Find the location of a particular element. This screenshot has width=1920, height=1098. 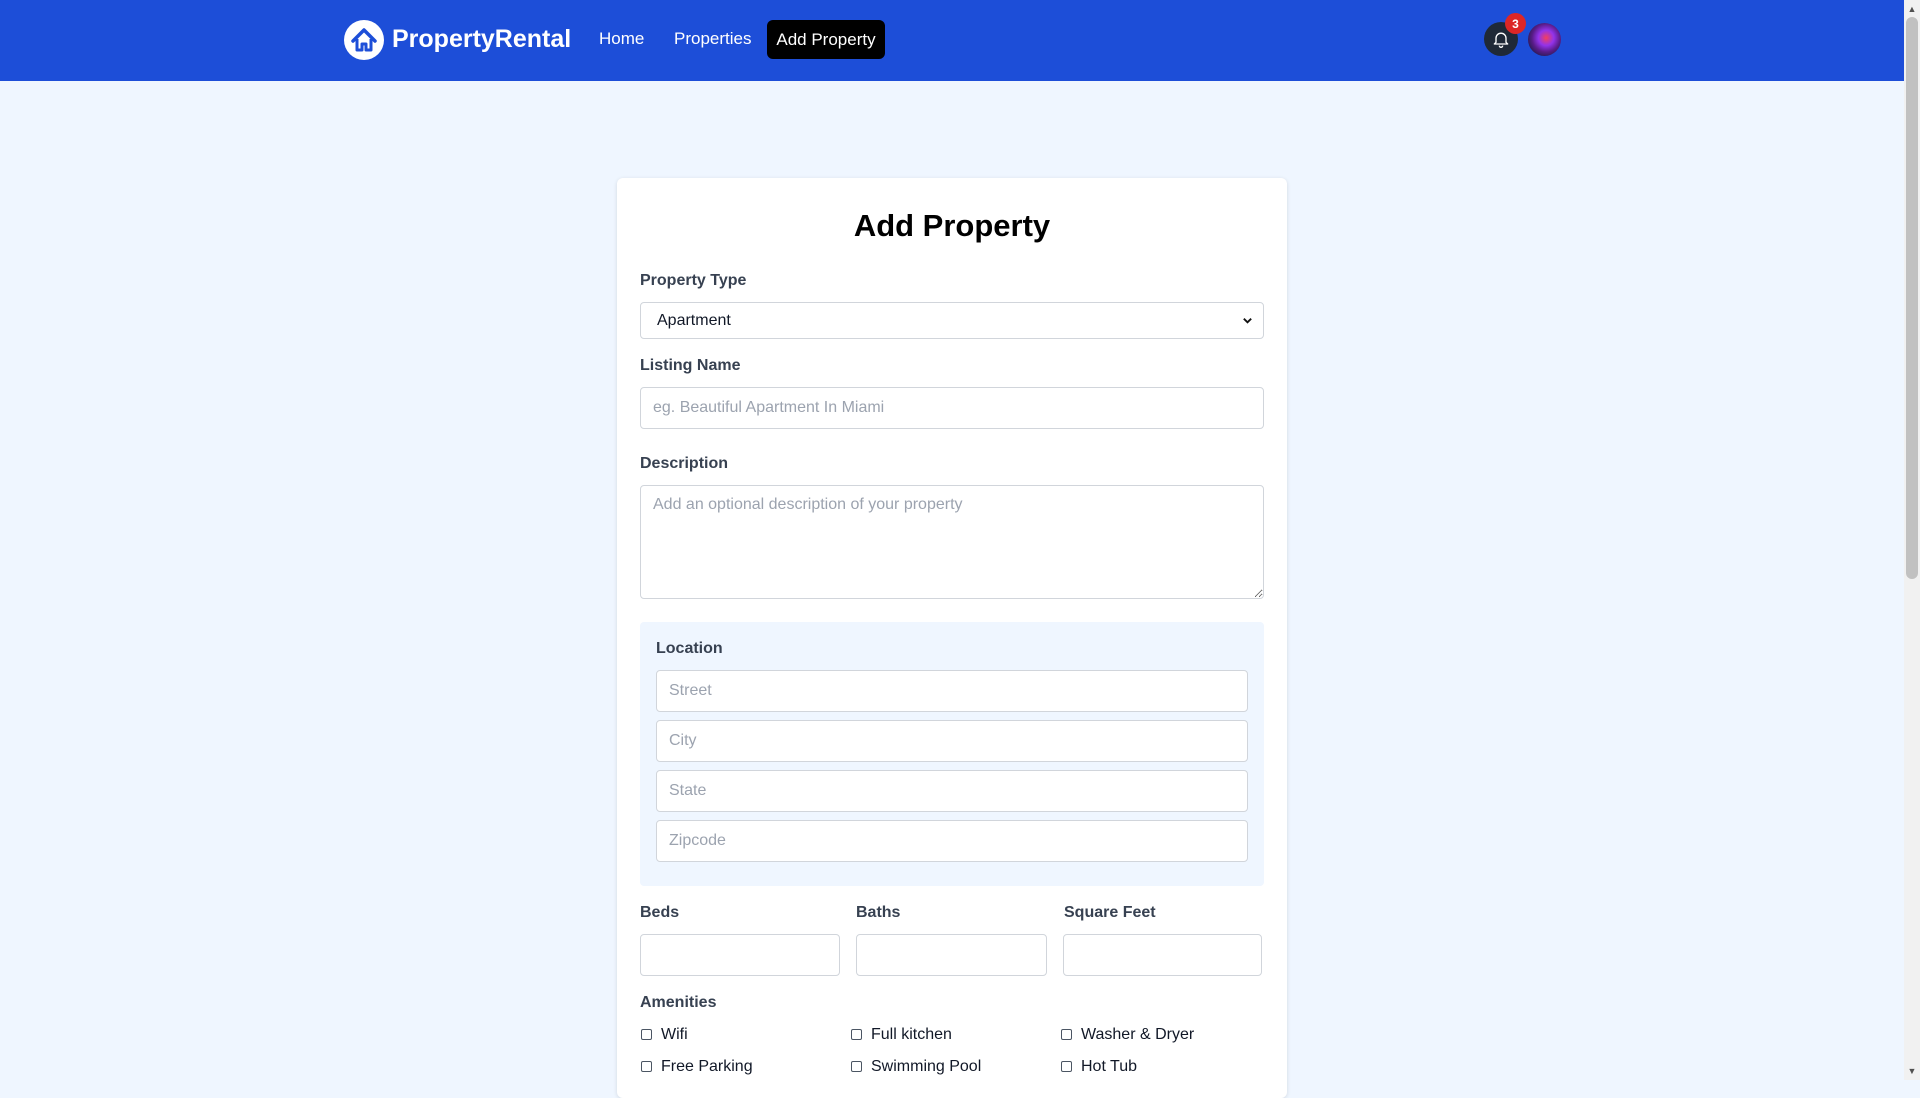

baths-input is located at coordinates (951, 955).